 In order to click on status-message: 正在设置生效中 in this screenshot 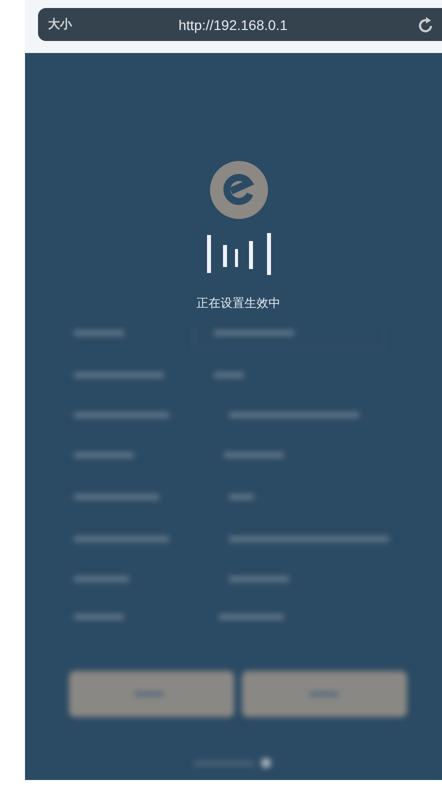, I will do `click(238, 303)`.